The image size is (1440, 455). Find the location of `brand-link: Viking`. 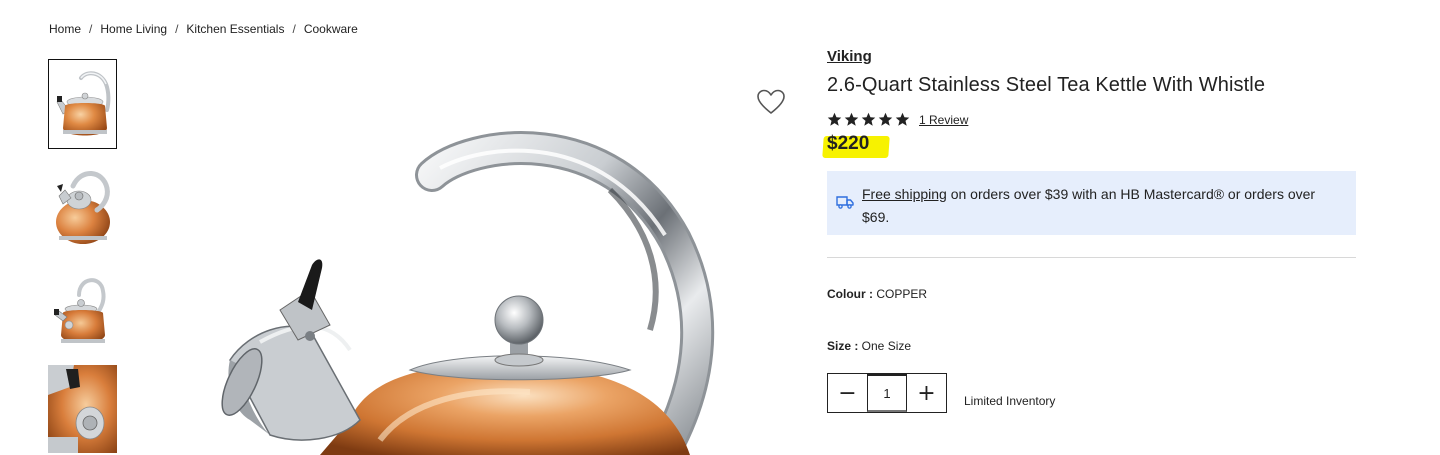

brand-link: Viking is located at coordinates (849, 56).